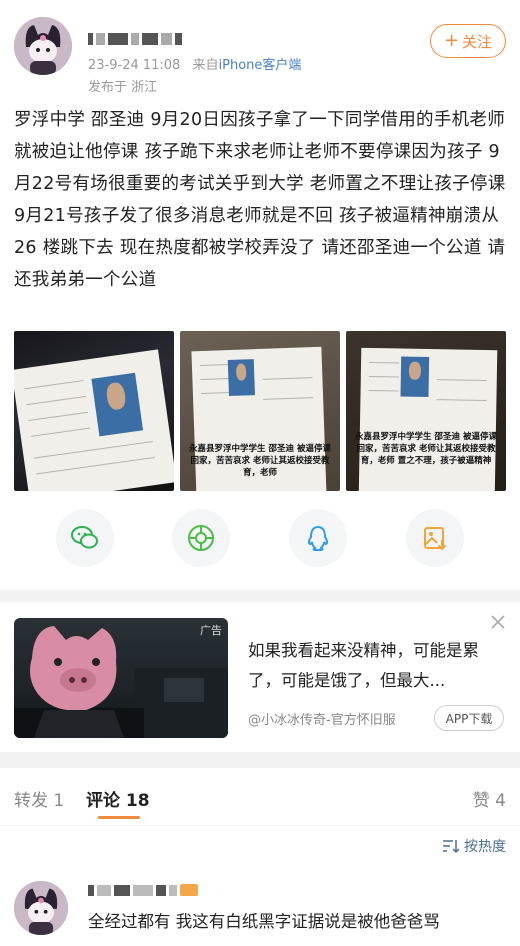 This screenshot has height=946, width=520. I want to click on tab-repost: 转发 1, so click(39, 798).